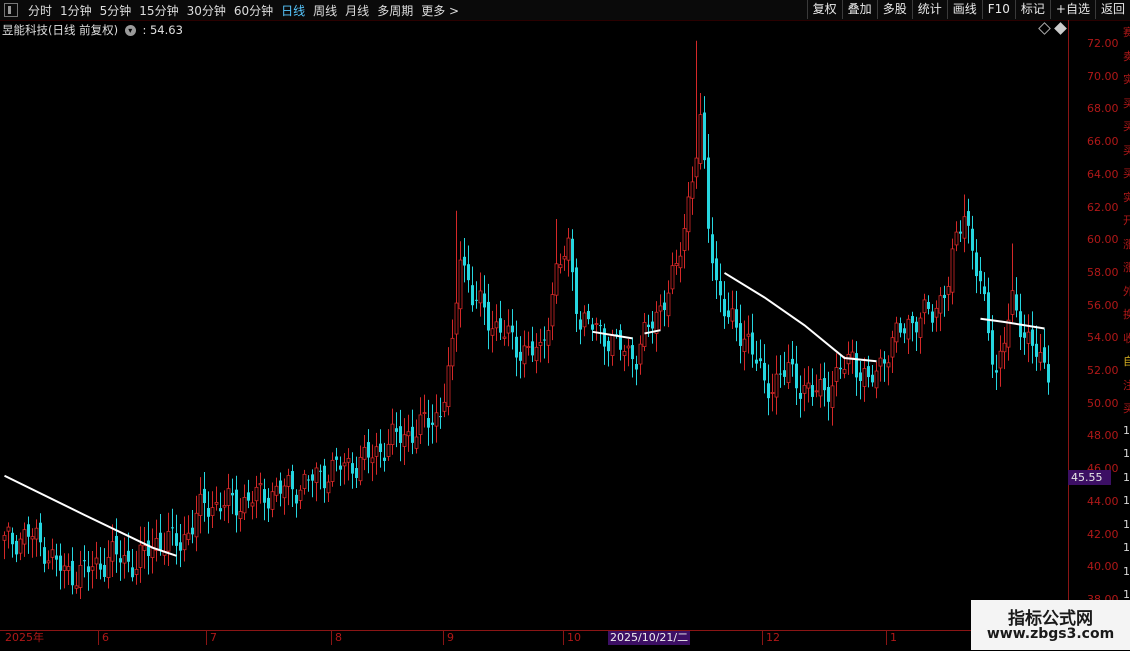 The image size is (1130, 651). Describe the element at coordinates (40, 10) in the screenshot. I see `tab-period-intraday: 分时` at that location.